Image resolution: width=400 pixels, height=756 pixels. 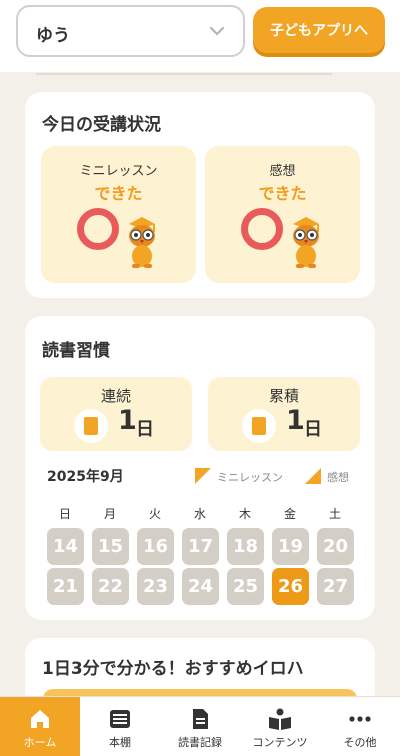 I want to click on legend-impression-label: 感想, so click(x=338, y=477).